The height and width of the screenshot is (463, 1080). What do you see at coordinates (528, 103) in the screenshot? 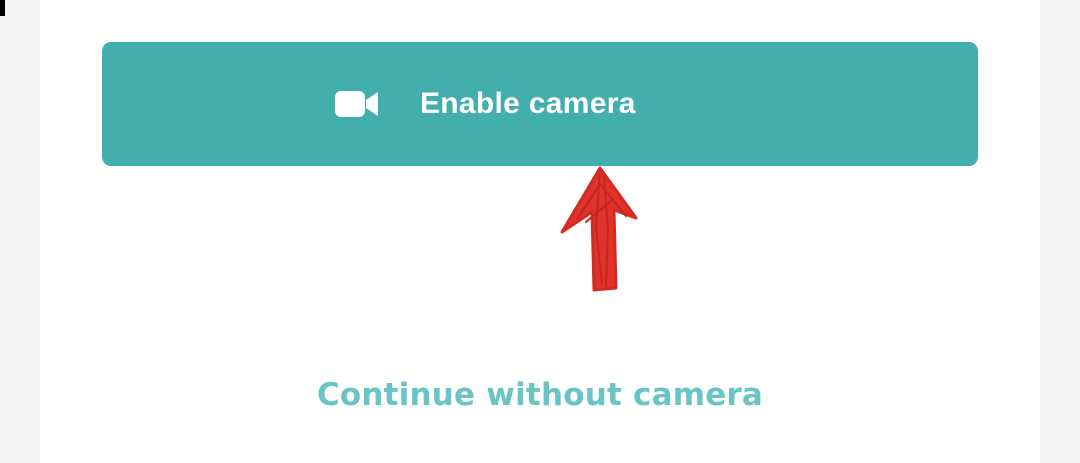
I see `enable-camera-label: Enable camera` at bounding box center [528, 103].